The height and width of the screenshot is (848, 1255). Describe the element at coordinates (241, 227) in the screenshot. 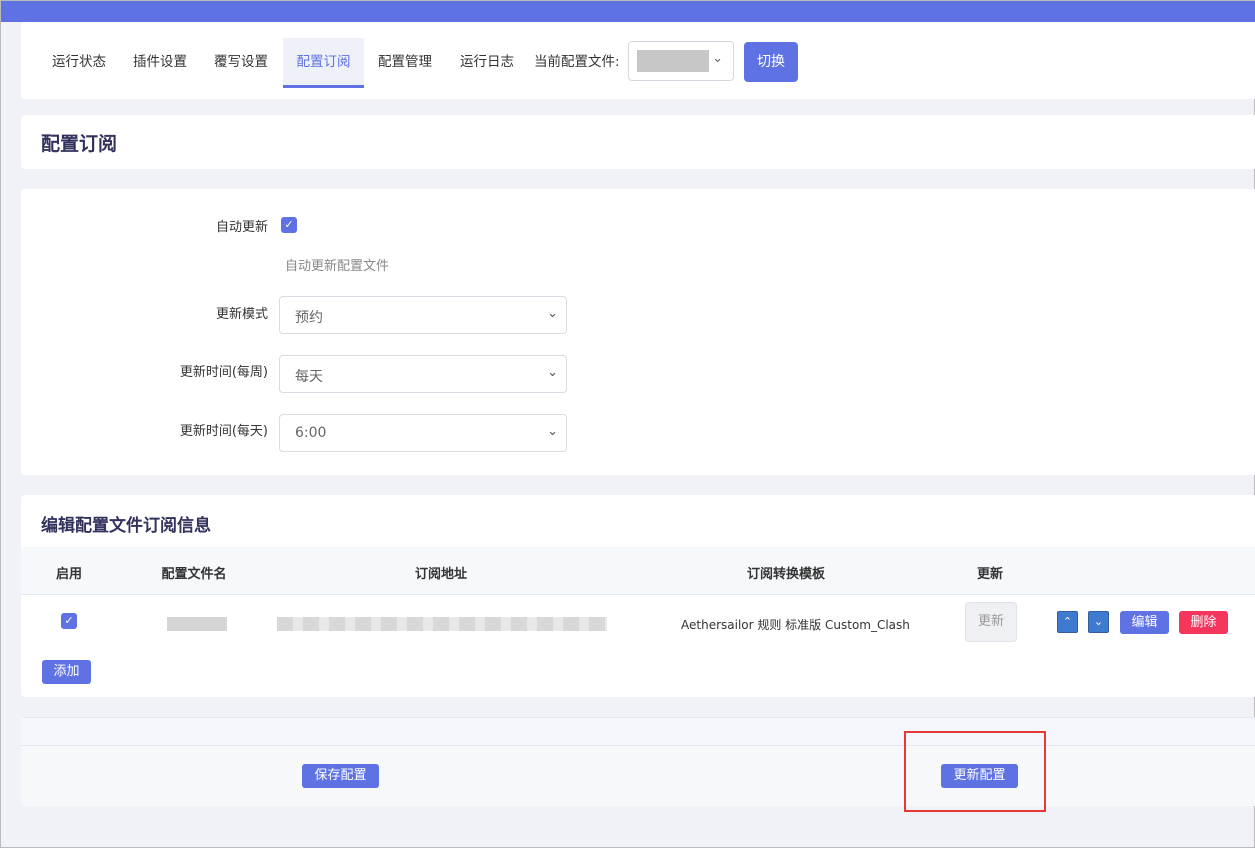

I see `auto-update-label: 自动更新` at that location.